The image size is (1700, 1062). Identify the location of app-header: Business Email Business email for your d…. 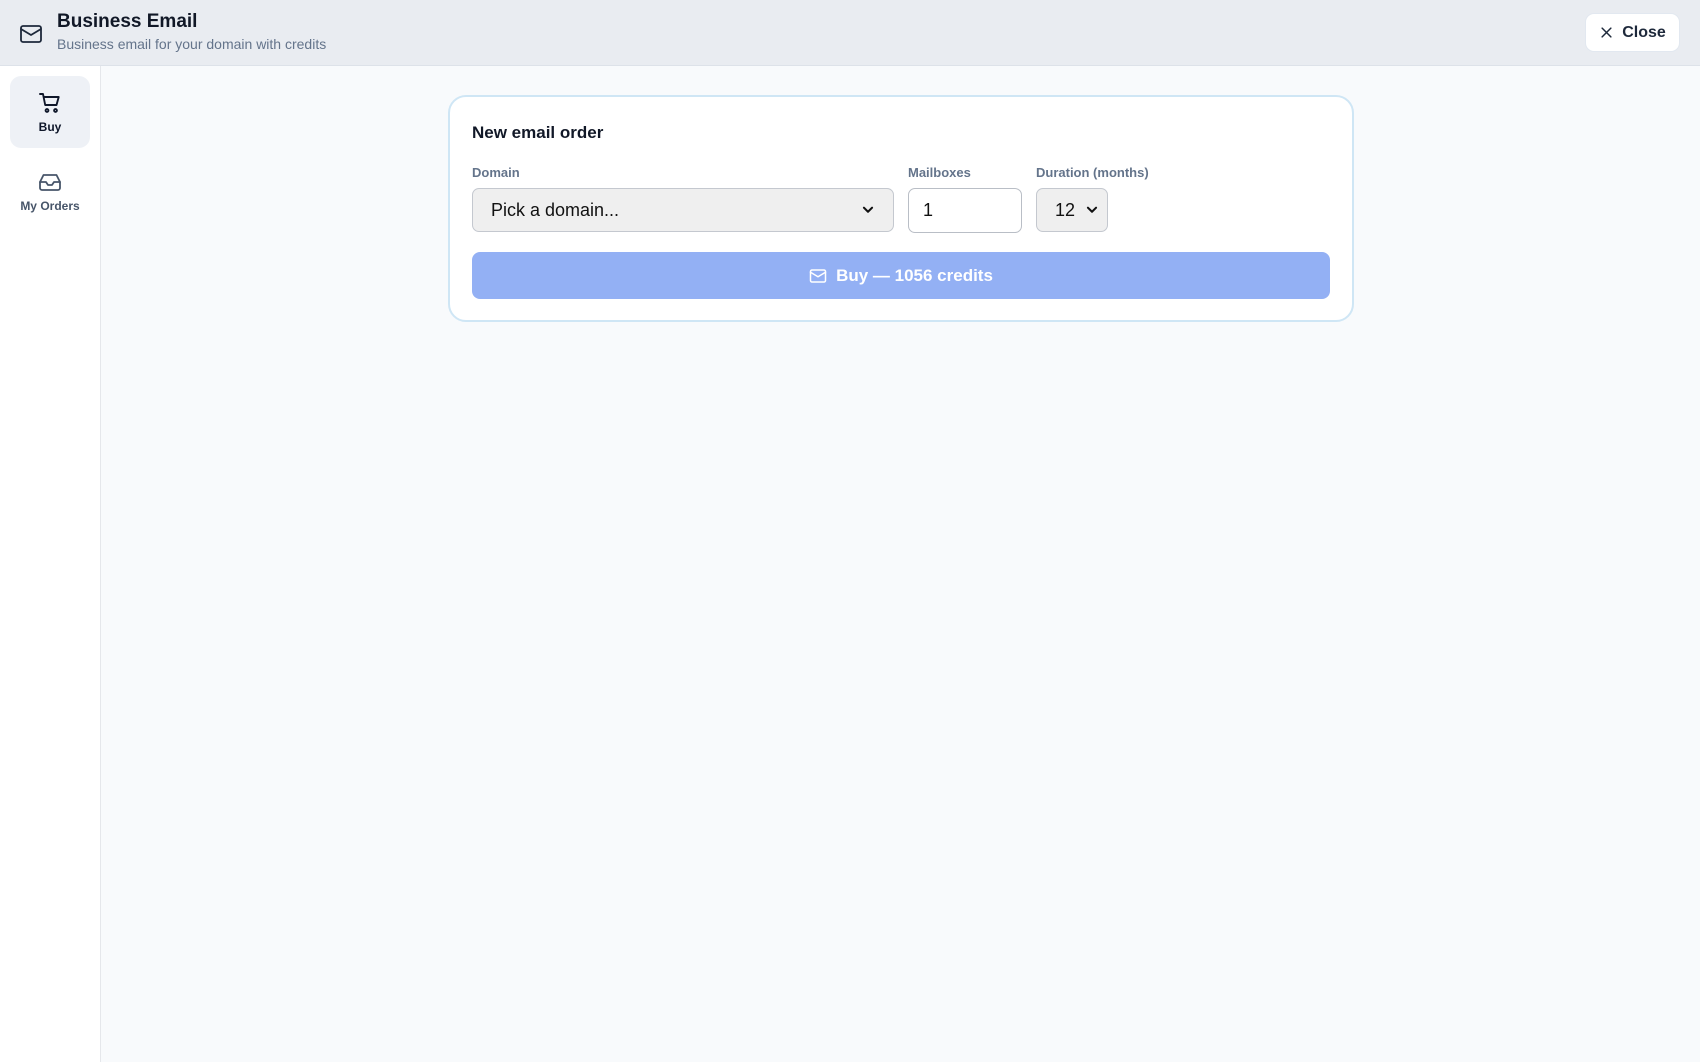
(850, 33).